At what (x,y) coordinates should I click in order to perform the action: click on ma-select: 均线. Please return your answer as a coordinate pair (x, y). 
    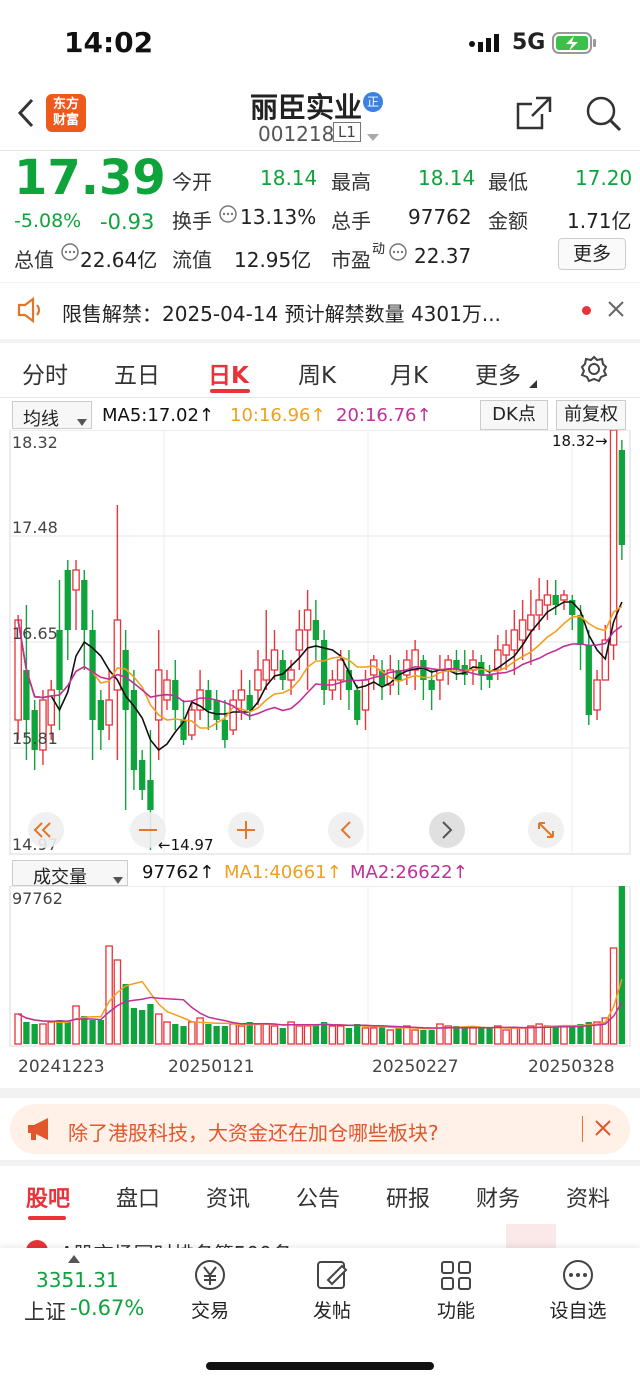
    Looking at the image, I should click on (52, 416).